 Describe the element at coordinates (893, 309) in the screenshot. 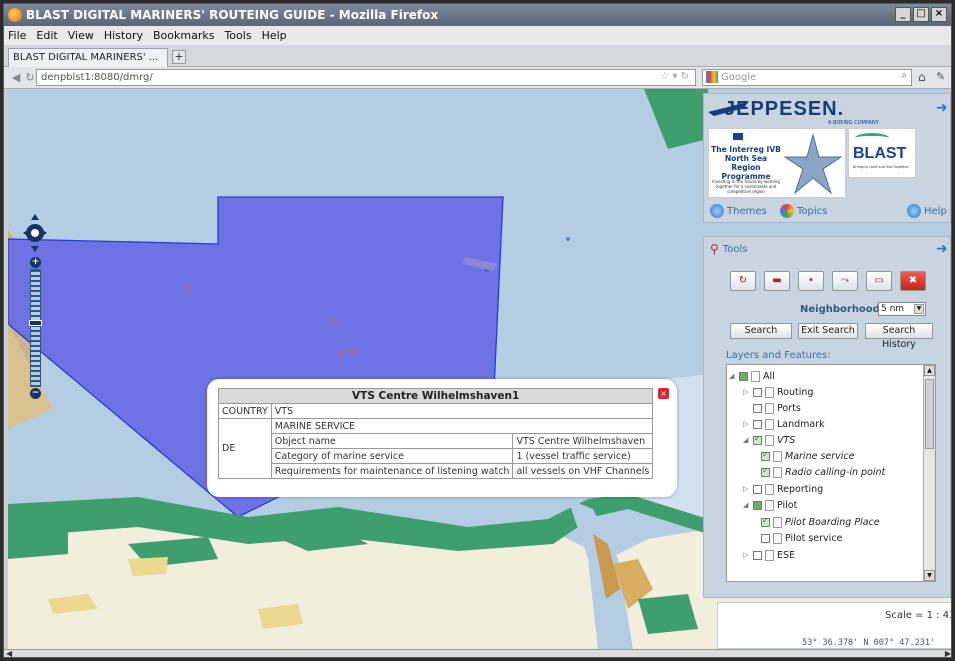

I see `neighborhood-value: 5 nm` at that location.